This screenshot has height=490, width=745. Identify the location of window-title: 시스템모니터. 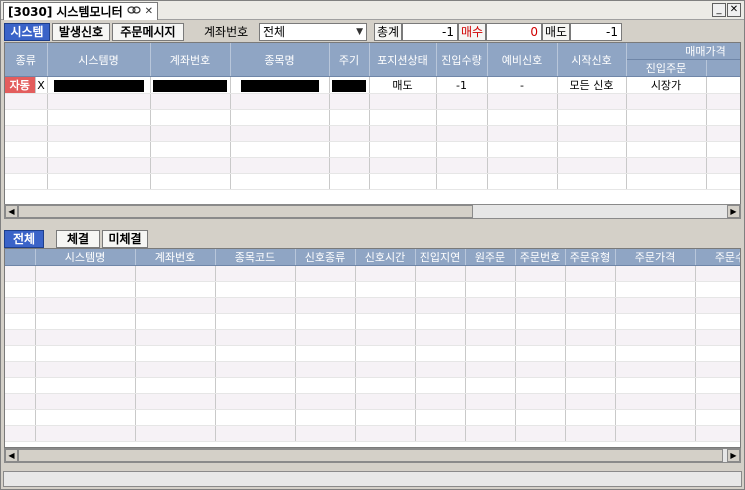
(89, 12).